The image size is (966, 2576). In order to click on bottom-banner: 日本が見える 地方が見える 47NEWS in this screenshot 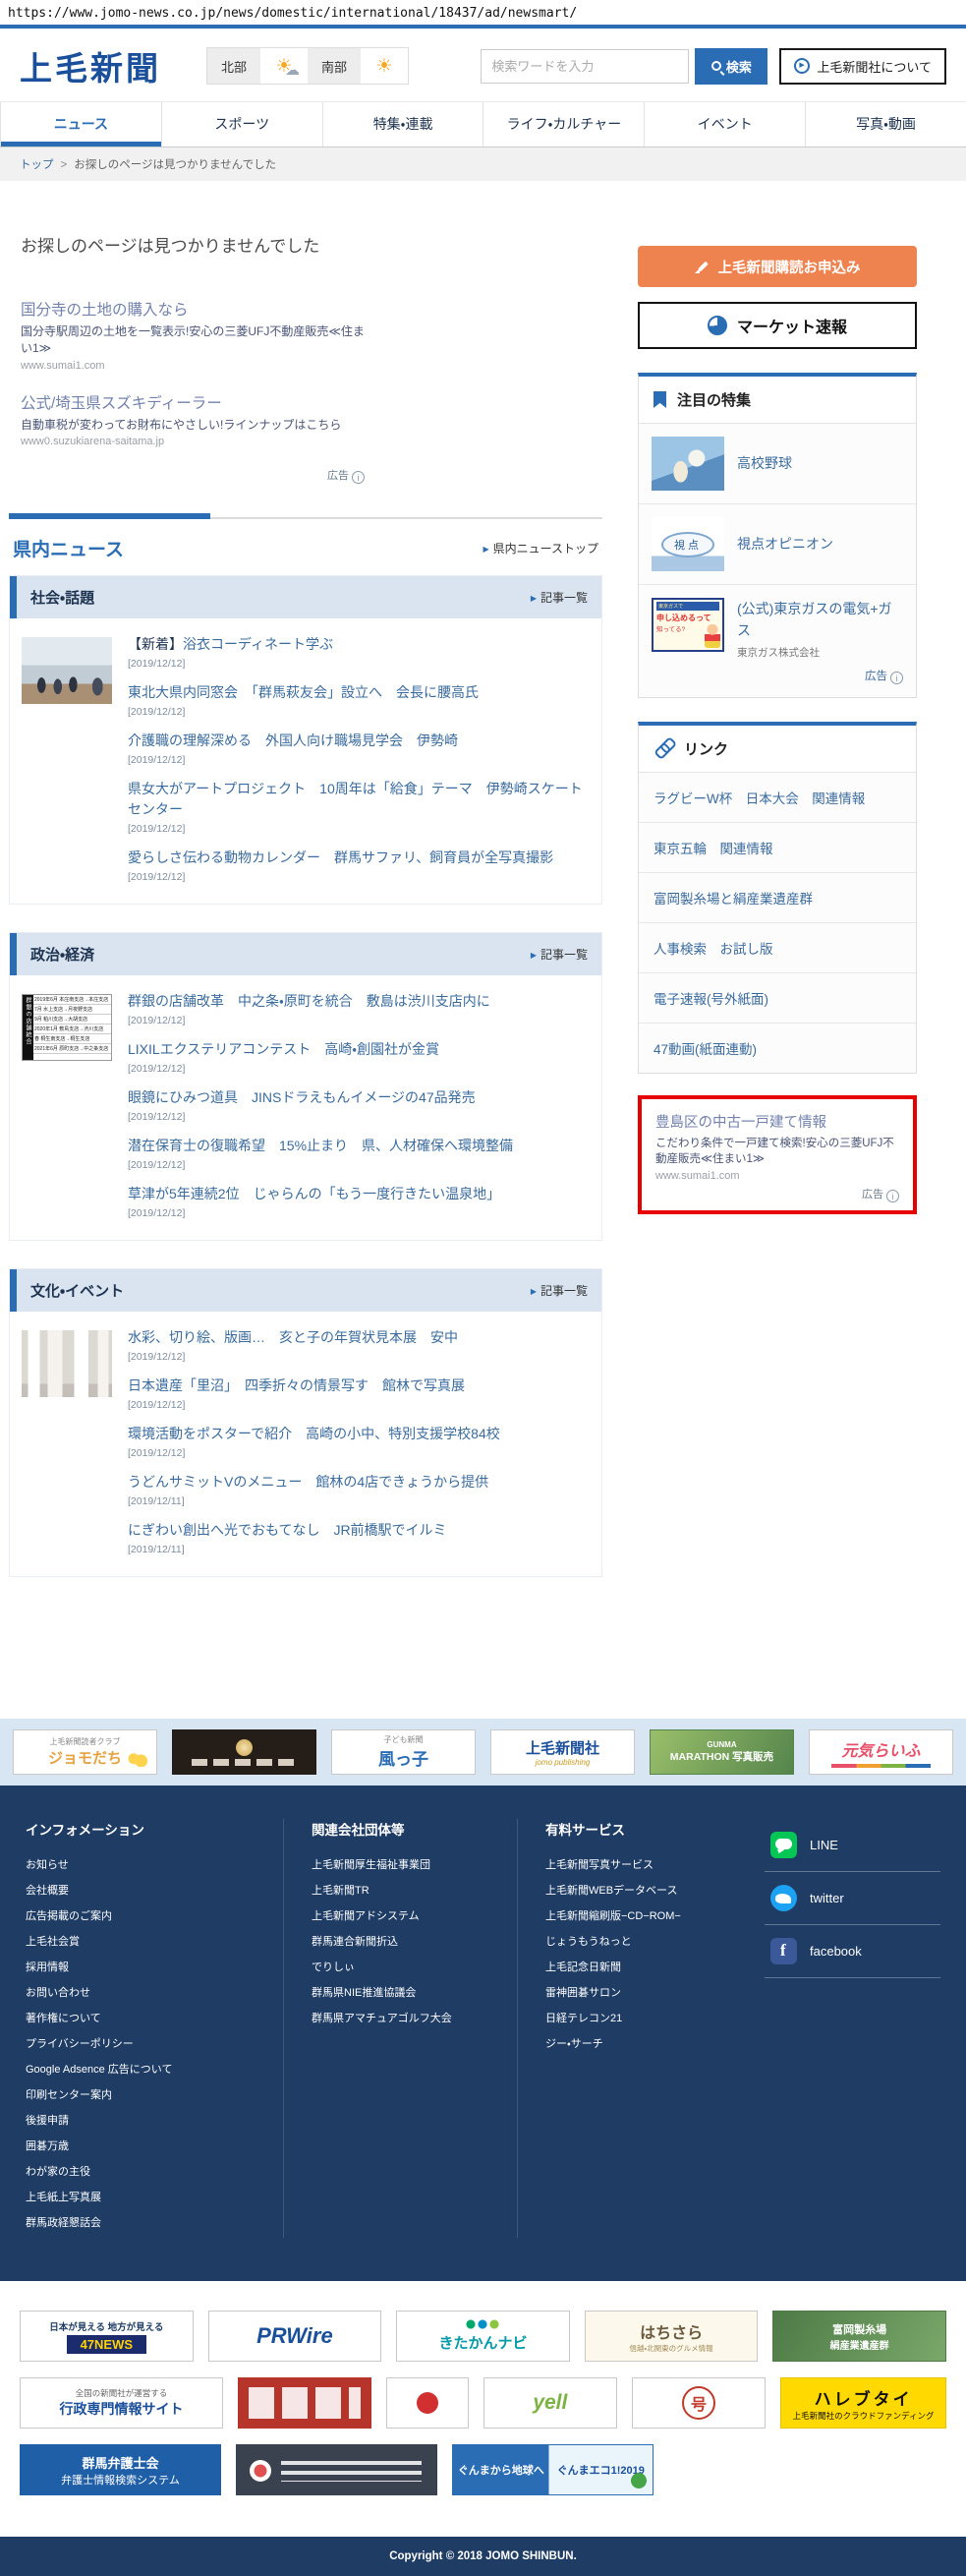, I will do `click(107, 2337)`.